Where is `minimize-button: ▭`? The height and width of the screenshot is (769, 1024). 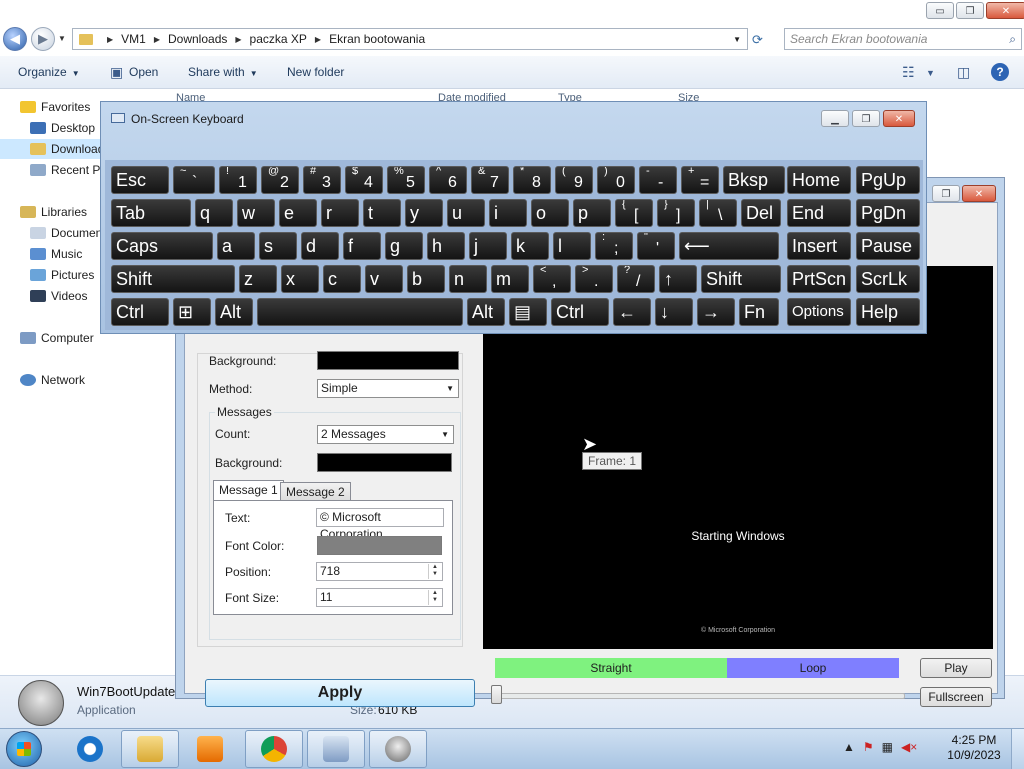
minimize-button: ▭ is located at coordinates (940, 10).